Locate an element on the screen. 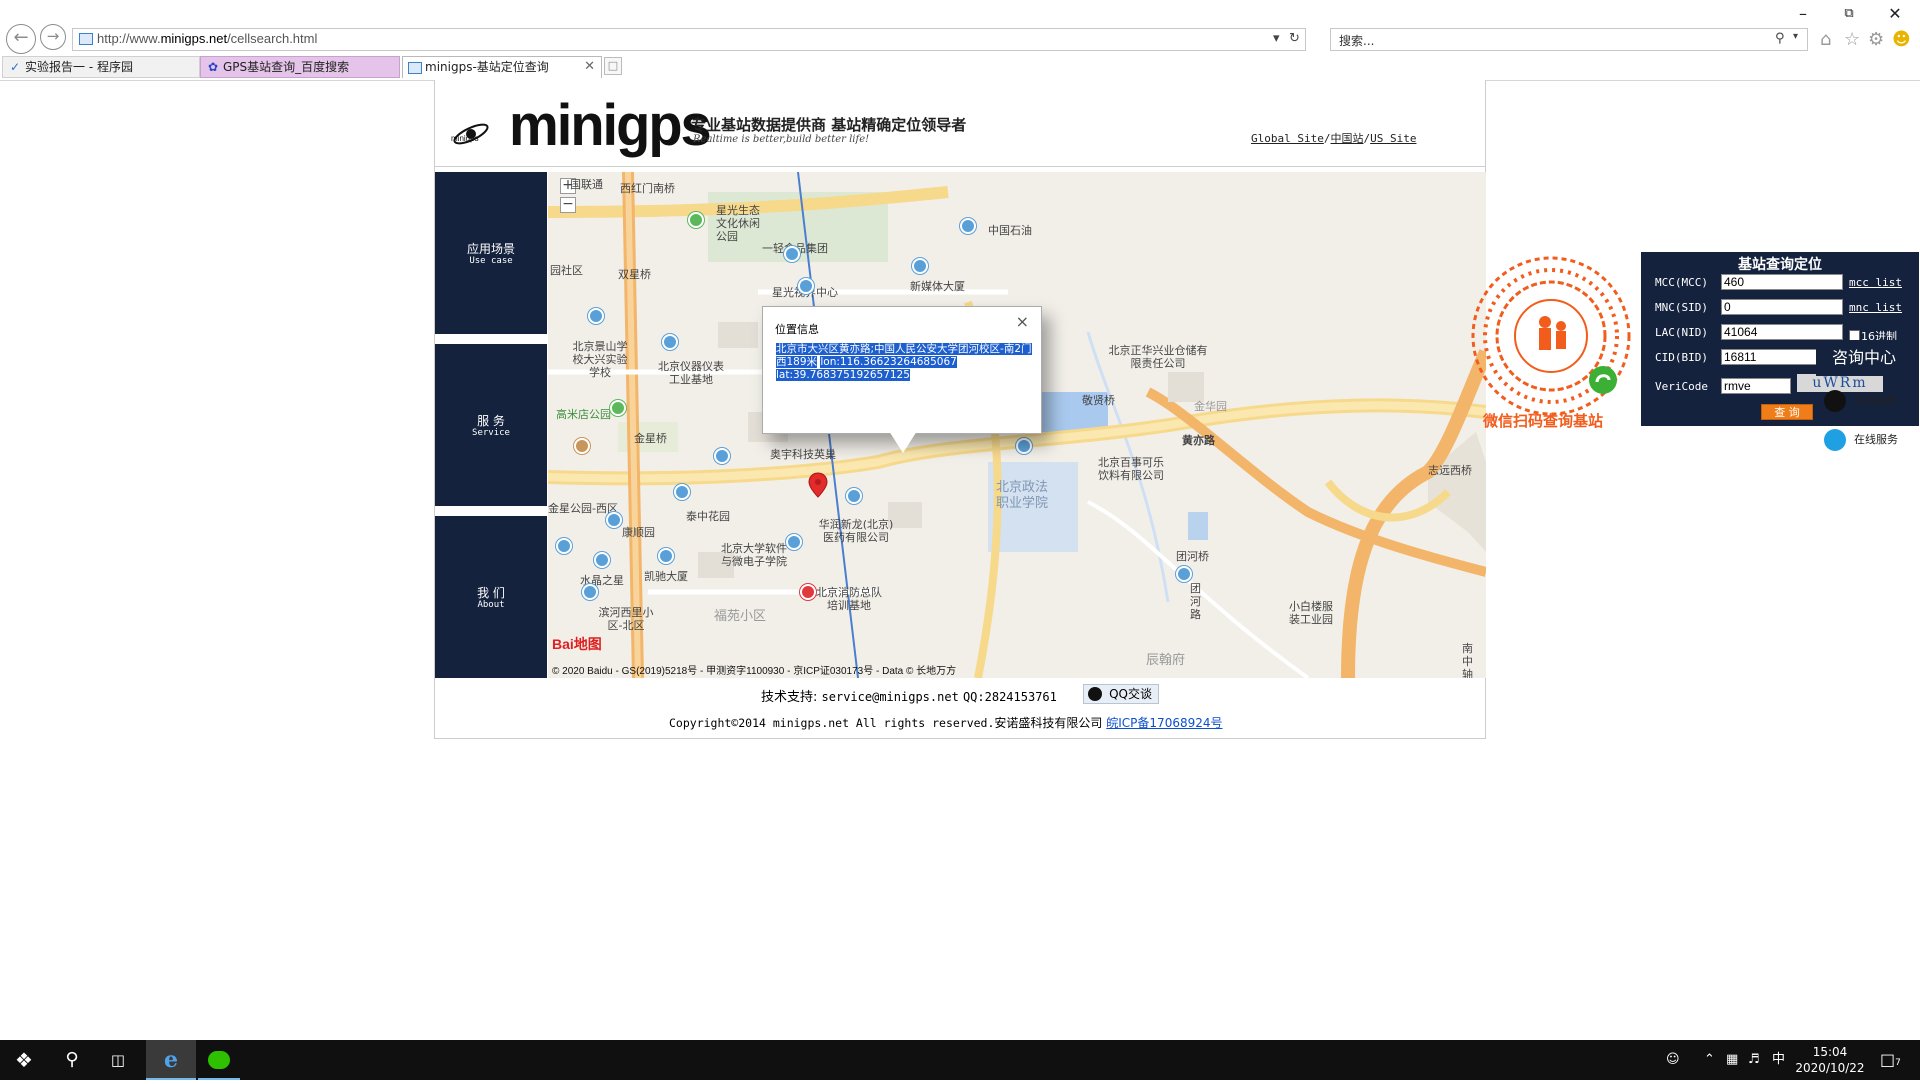 This screenshot has height=1084, width=1920. qq-chat-label: QQ交谈 is located at coordinates (1130, 694).